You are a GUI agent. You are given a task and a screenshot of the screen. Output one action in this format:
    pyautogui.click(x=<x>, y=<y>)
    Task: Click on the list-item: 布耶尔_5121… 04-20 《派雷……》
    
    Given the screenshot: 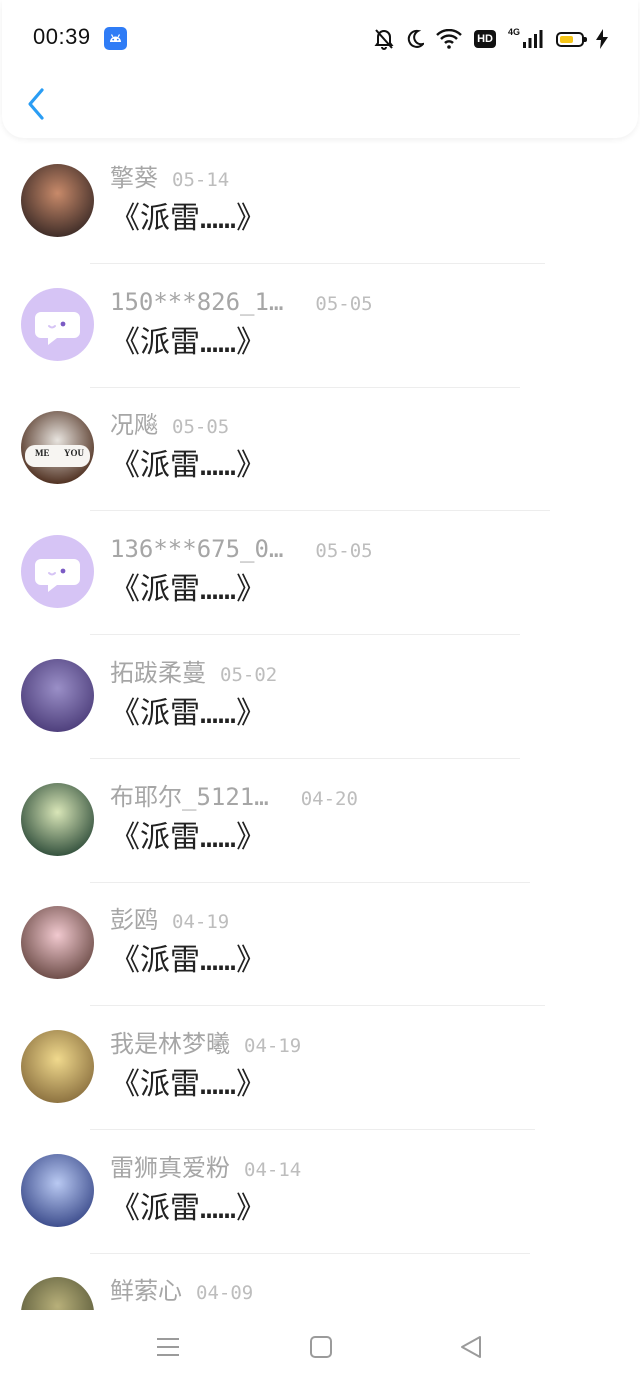 What is the action you would take?
    pyautogui.click(x=320, y=838)
    